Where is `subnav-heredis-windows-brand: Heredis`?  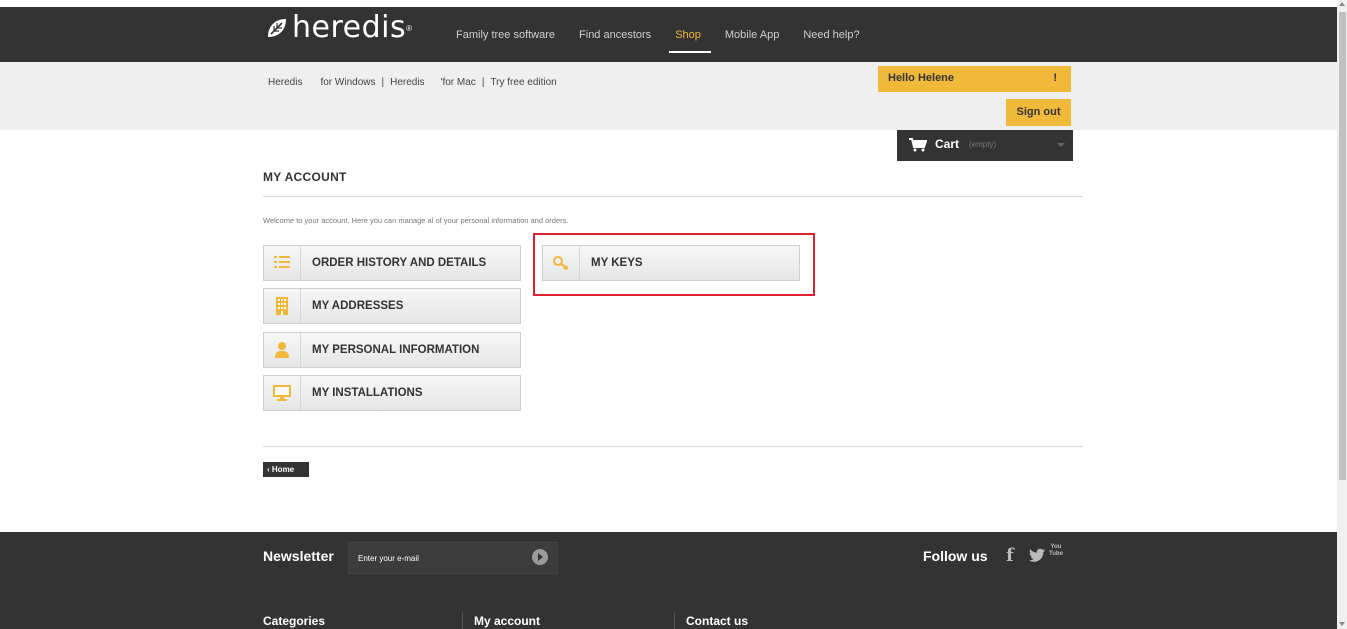 subnav-heredis-windows-brand: Heredis is located at coordinates (285, 82).